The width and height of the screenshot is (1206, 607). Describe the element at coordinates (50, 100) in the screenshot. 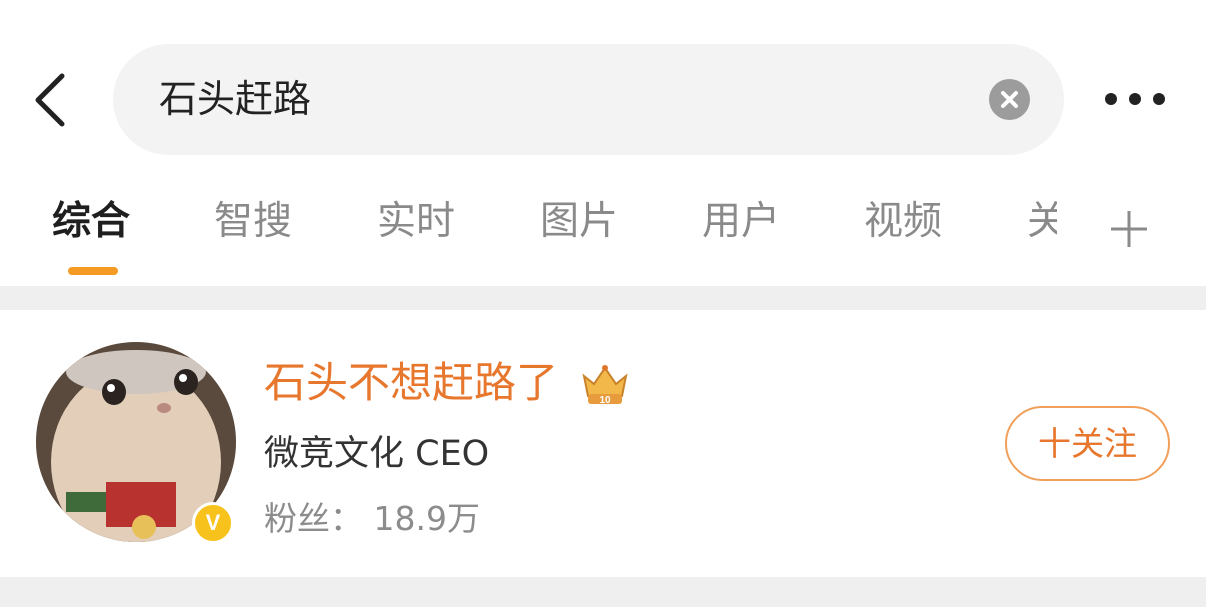

I see `back-arrow-icon` at that location.